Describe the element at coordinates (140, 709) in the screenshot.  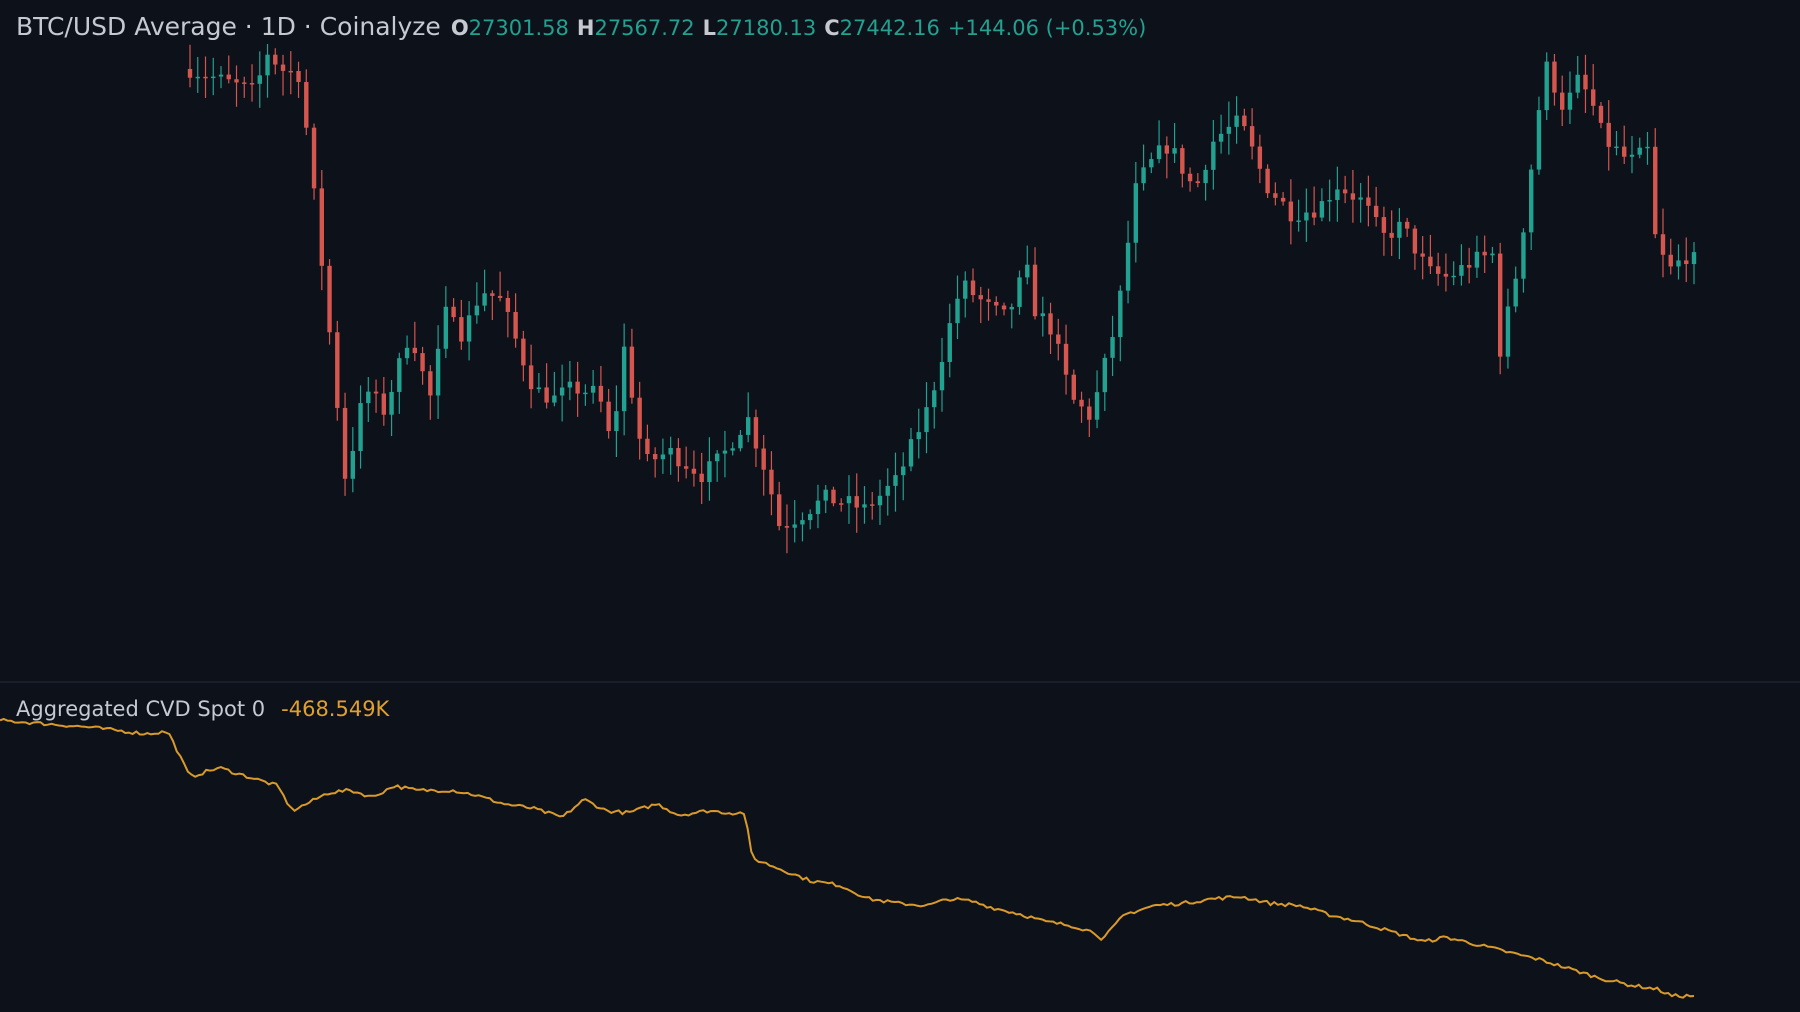
I see `cvd-title: Aggregated CVD Spot 0` at that location.